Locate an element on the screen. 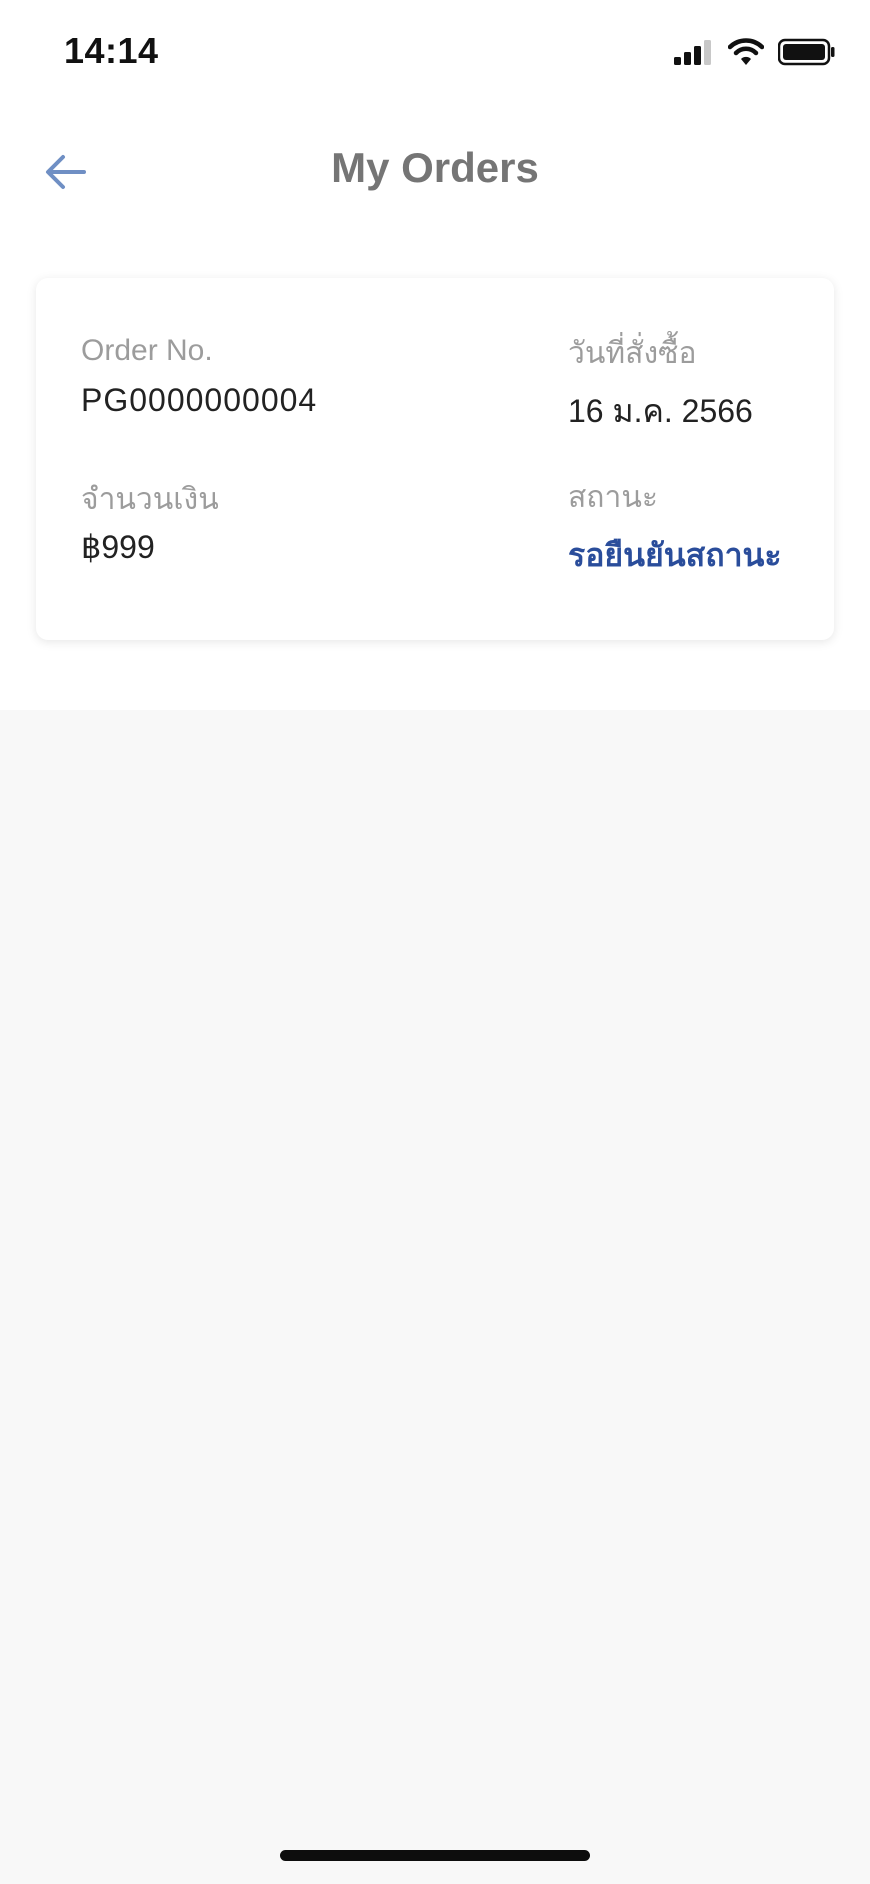  order-status-value: รอยืนยันสถานะ is located at coordinates (675, 555).